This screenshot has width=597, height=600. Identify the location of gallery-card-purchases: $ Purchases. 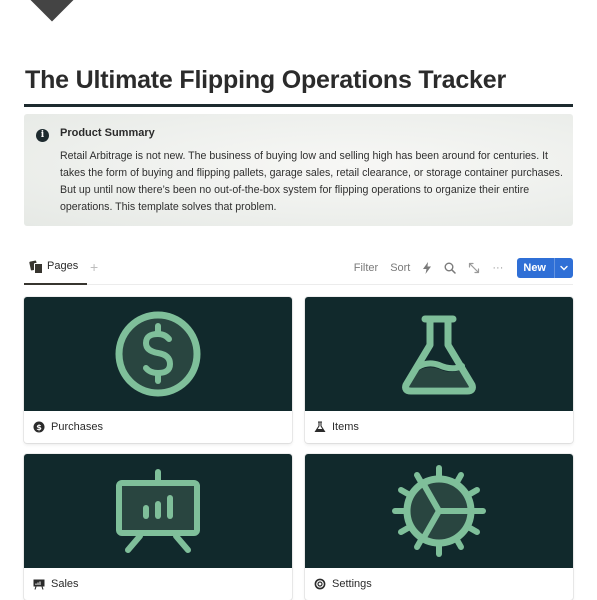
(158, 370).